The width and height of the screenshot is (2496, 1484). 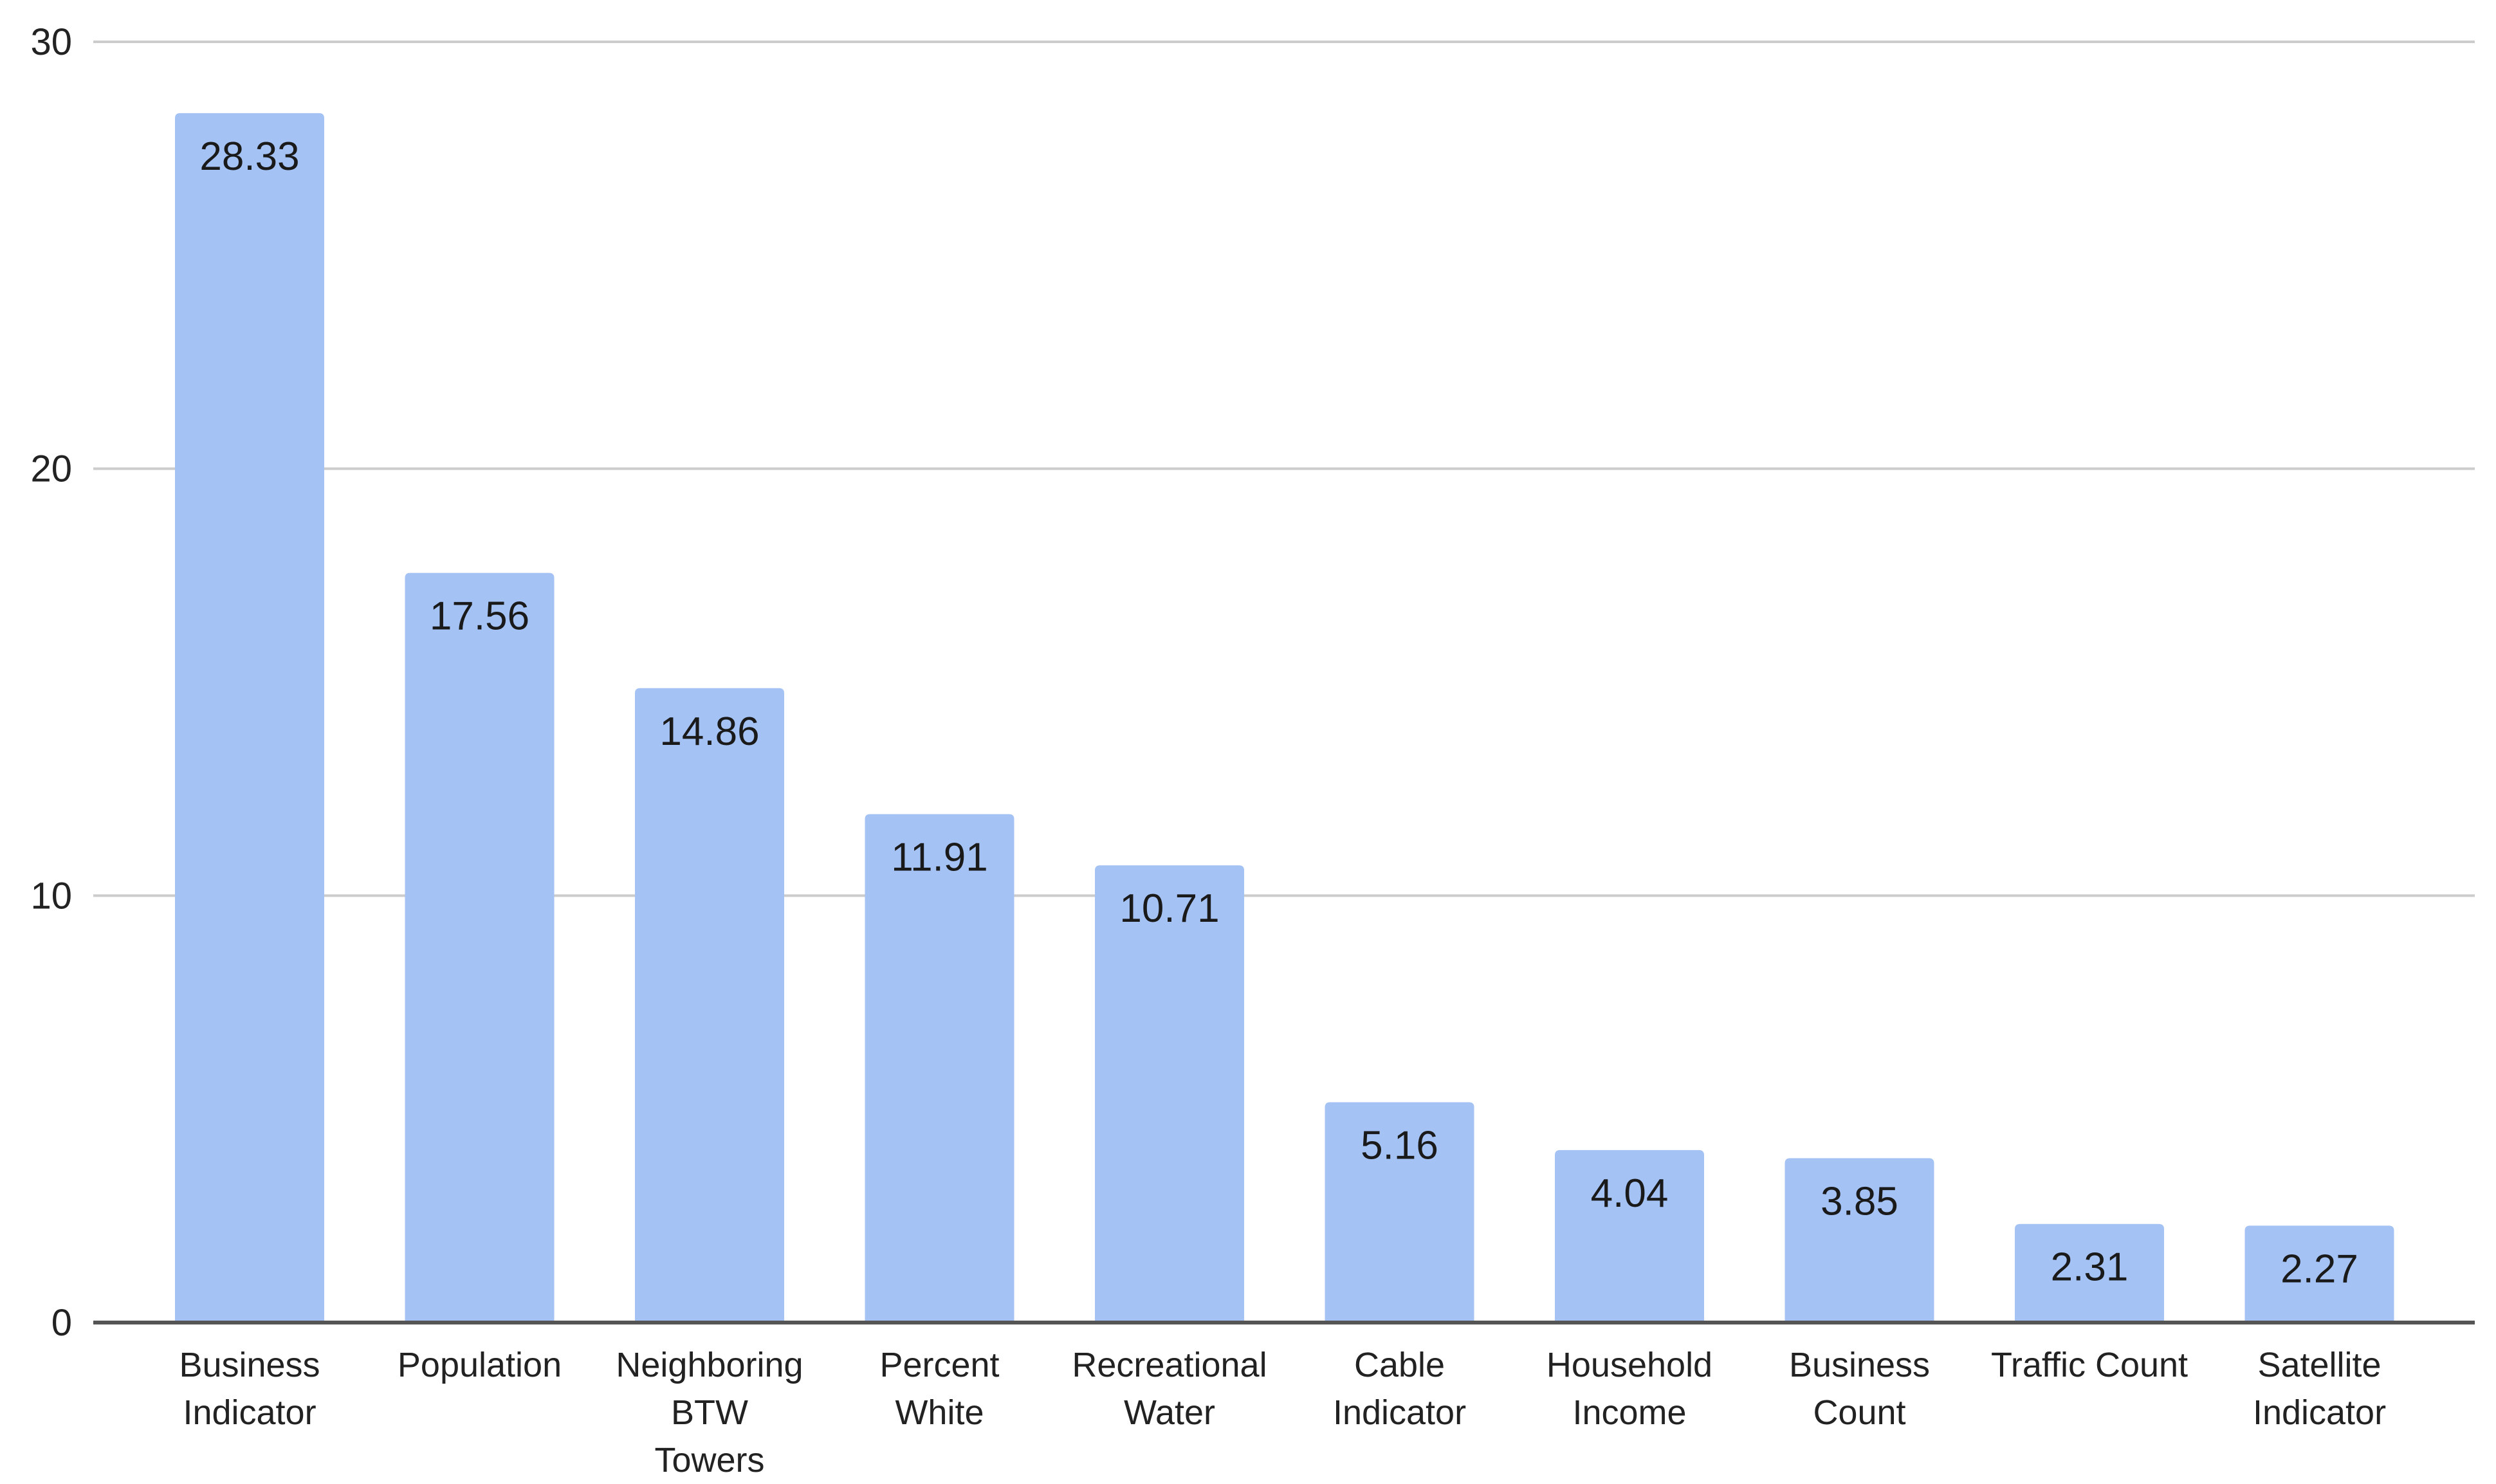 What do you see at coordinates (1629, 1365) in the screenshot?
I see `x-tick-label-line: Household` at bounding box center [1629, 1365].